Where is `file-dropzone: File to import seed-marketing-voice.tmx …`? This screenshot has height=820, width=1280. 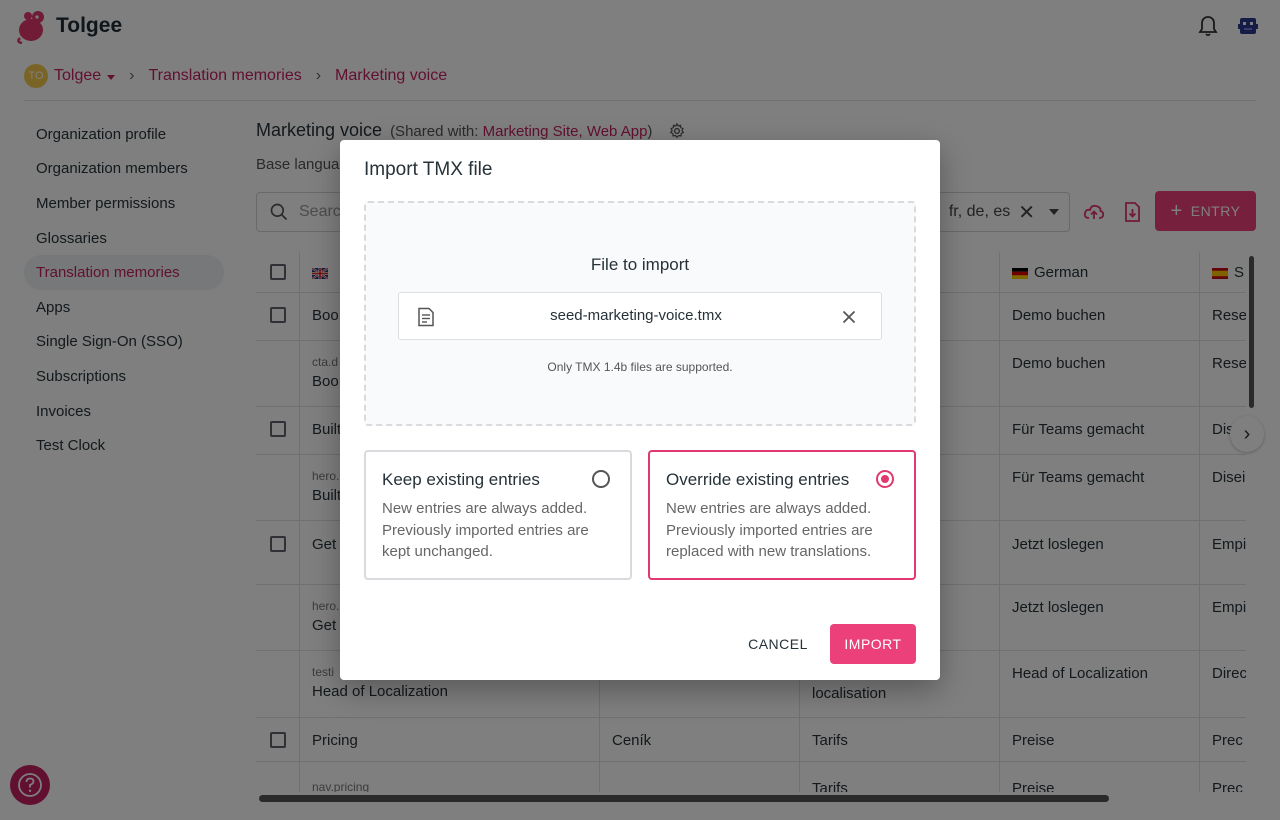 file-dropzone: File to import seed-marketing-voice.tmx … is located at coordinates (640, 313).